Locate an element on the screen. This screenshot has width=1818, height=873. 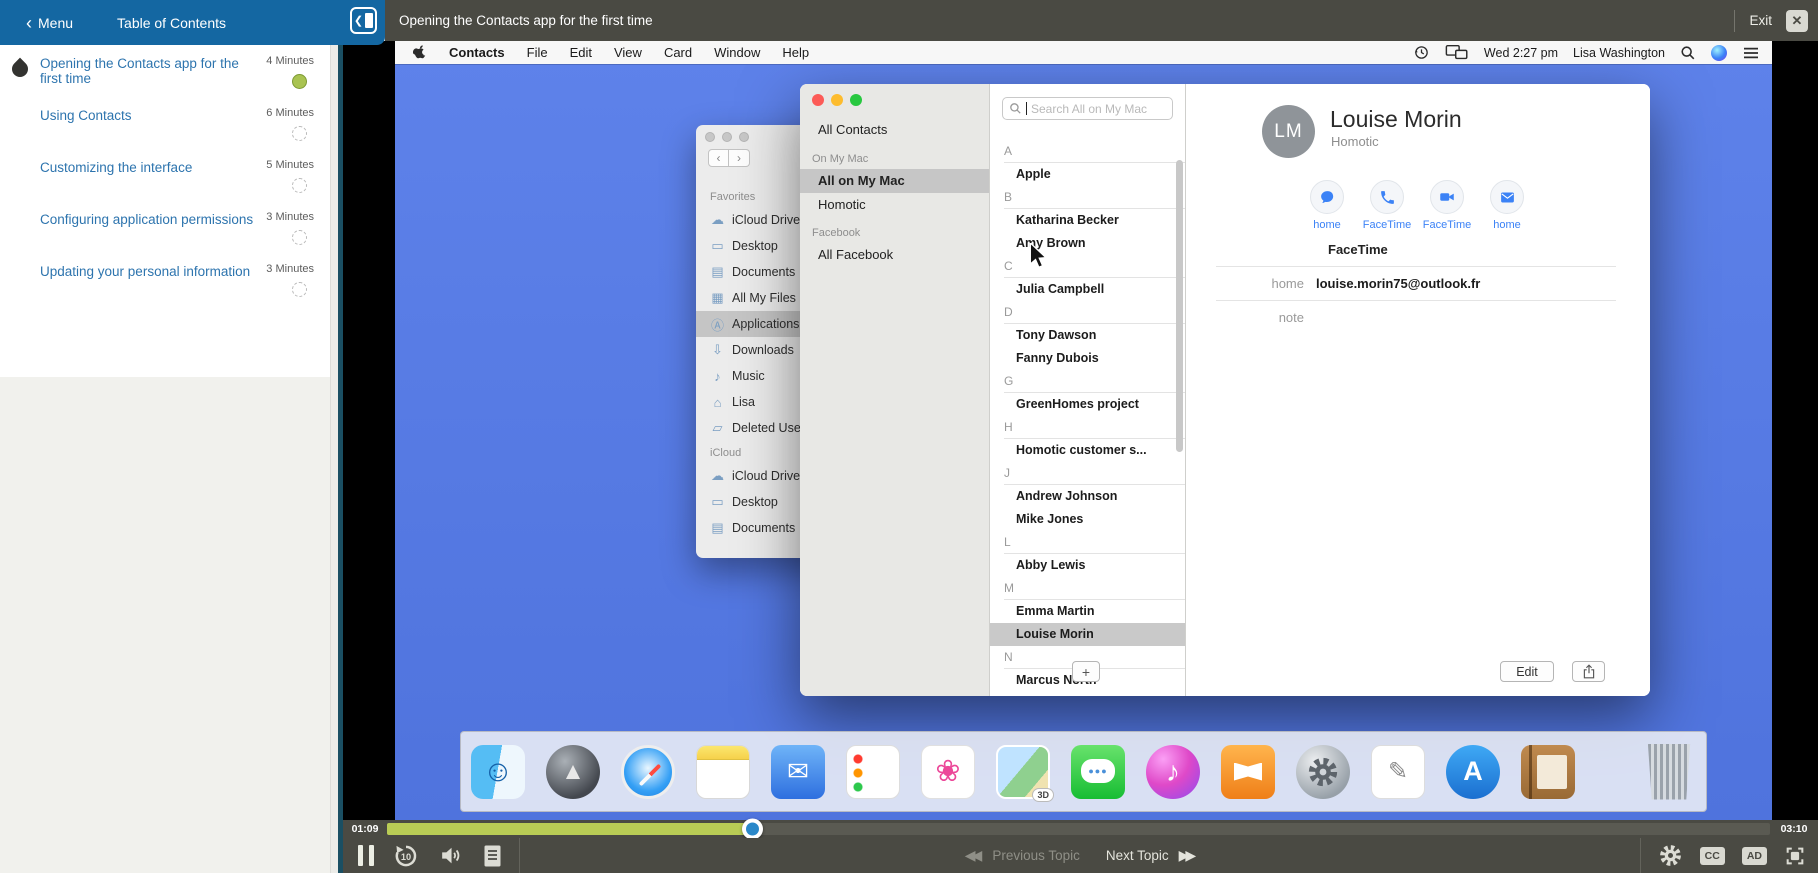
letter-header: M is located at coordinates (1094, 588).